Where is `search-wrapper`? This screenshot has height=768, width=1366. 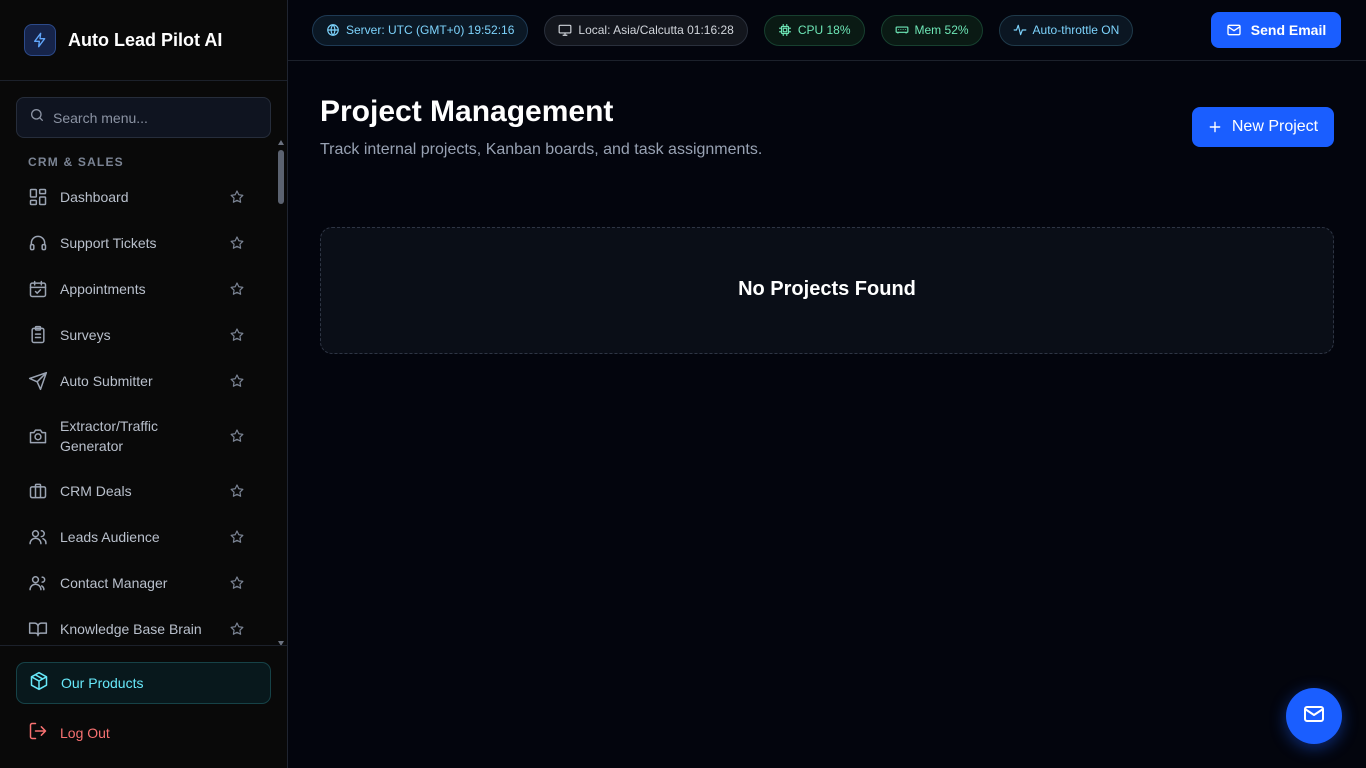 search-wrapper is located at coordinates (143, 109).